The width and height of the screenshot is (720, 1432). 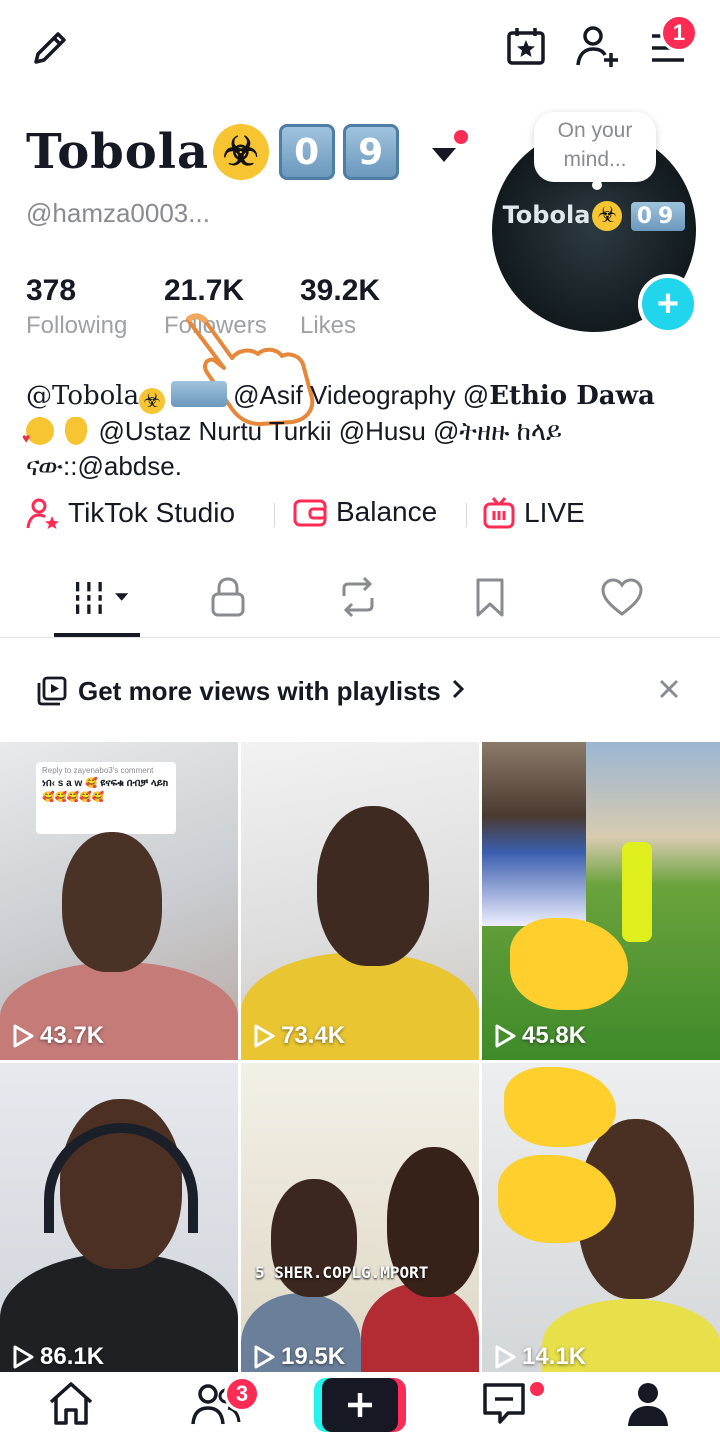 I want to click on live-link: LIVE, so click(x=533, y=513).